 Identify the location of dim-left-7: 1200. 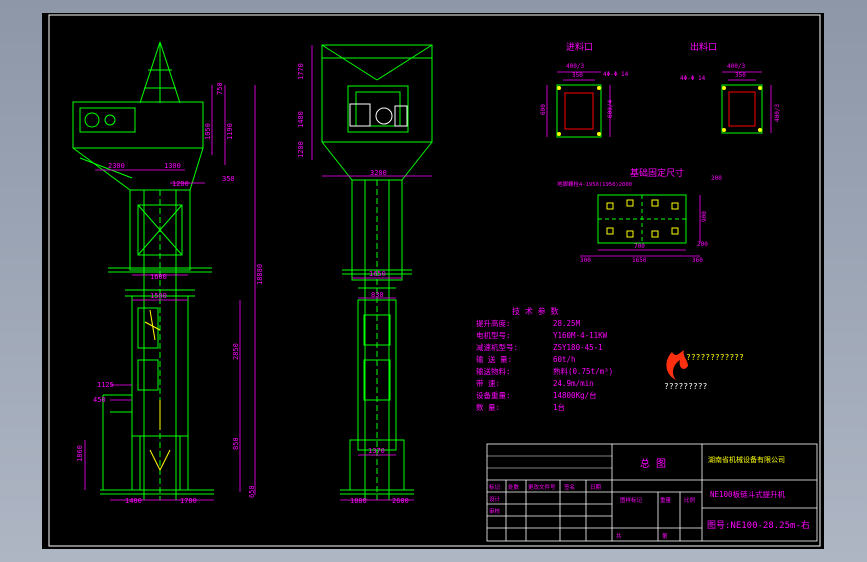
(180, 184).